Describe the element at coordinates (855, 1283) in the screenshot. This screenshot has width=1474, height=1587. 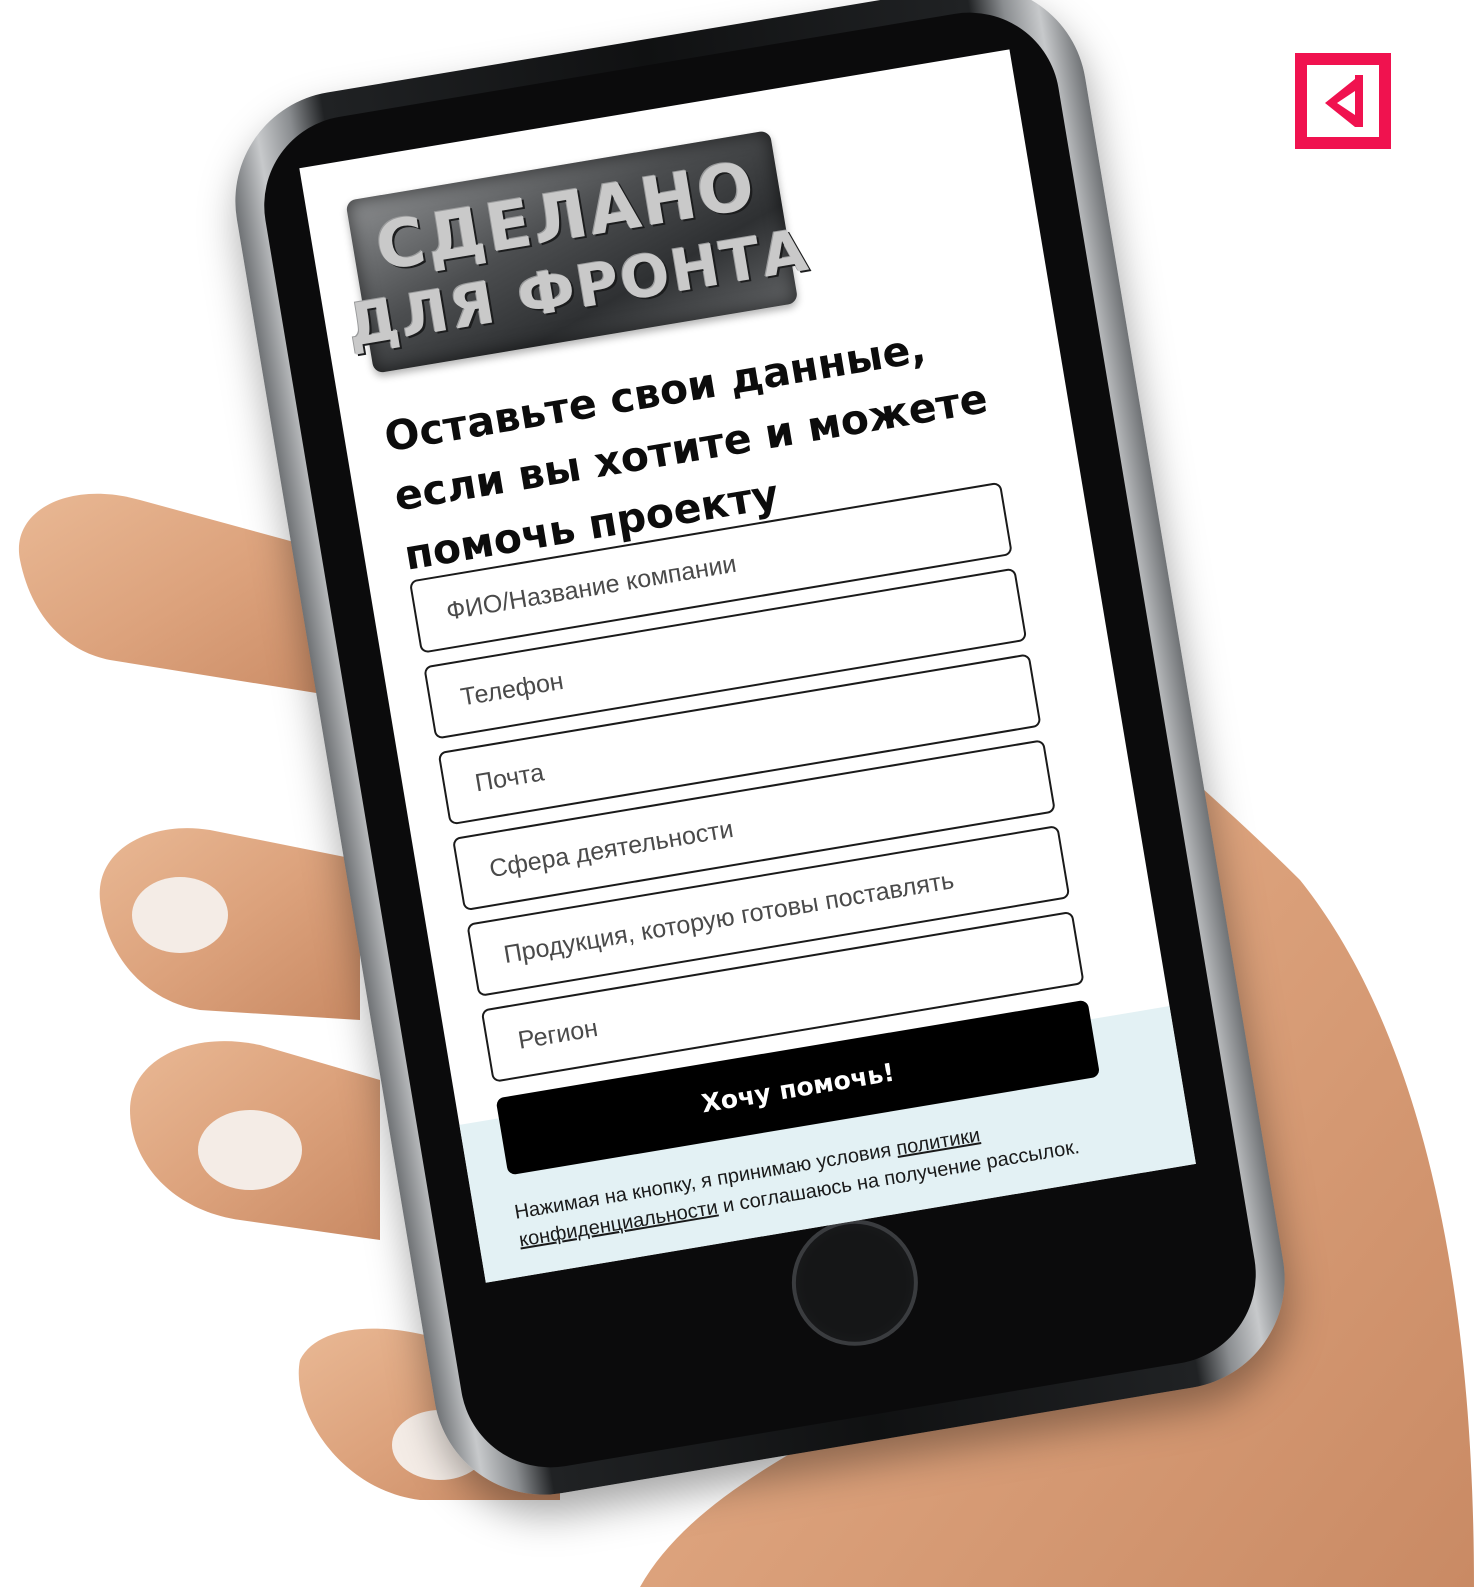
I see `home-button` at that location.